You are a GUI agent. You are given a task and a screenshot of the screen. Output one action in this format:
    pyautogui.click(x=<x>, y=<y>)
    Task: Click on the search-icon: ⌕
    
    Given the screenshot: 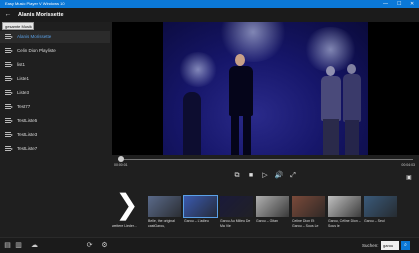 What is the action you would take?
    pyautogui.click(x=405, y=245)
    